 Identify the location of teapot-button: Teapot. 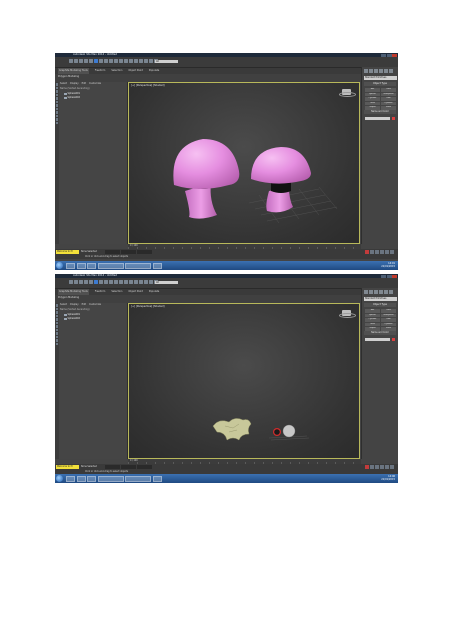
(372, 329).